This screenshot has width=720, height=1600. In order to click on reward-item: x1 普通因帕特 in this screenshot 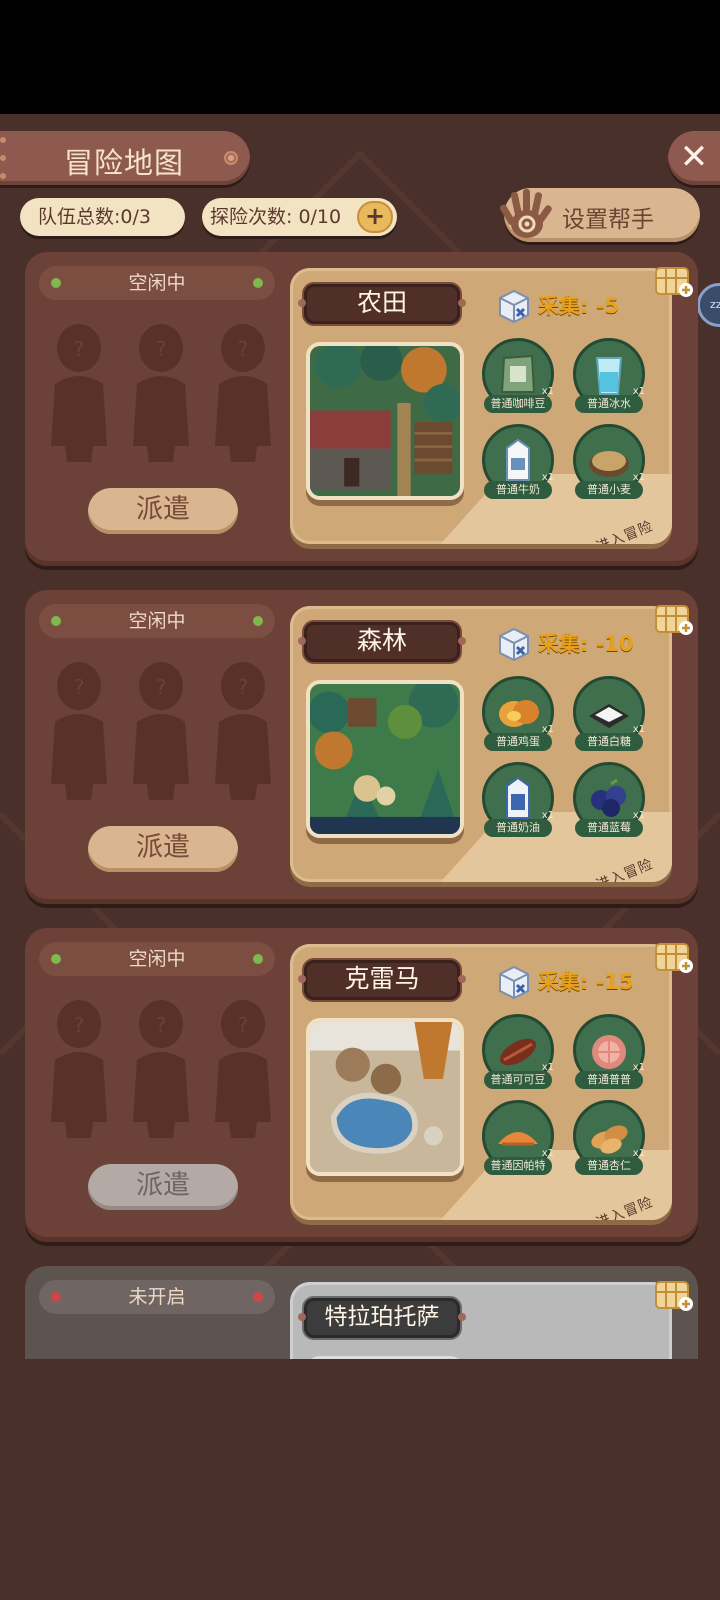, I will do `click(518, 1137)`.